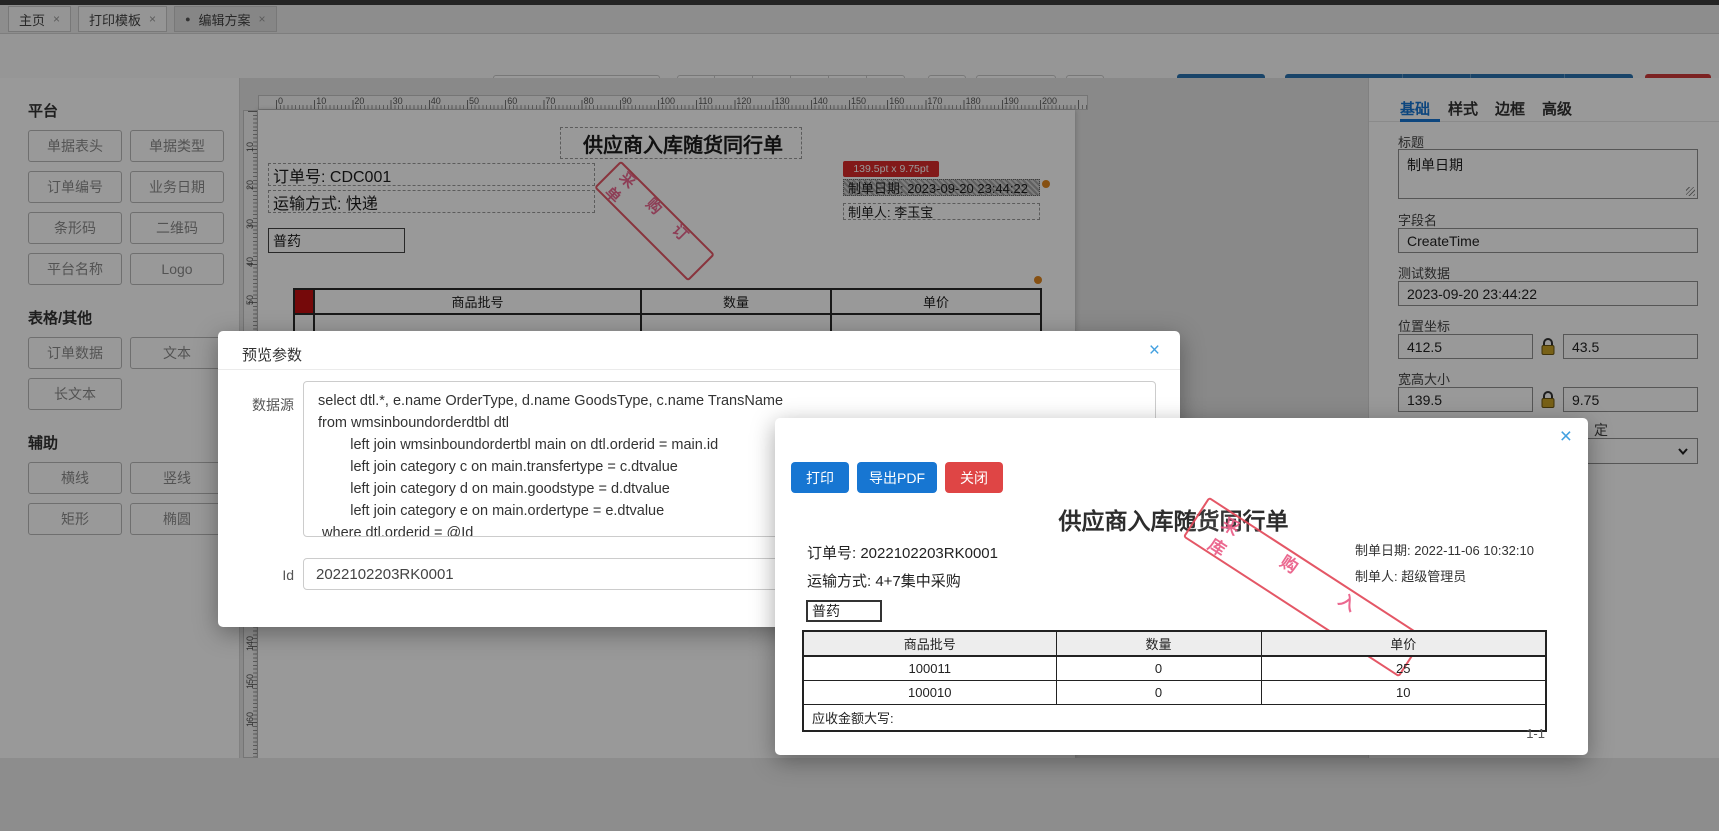  Describe the element at coordinates (1411, 576) in the screenshot. I see `preview-maker: 制单人: 超级管理员` at that location.